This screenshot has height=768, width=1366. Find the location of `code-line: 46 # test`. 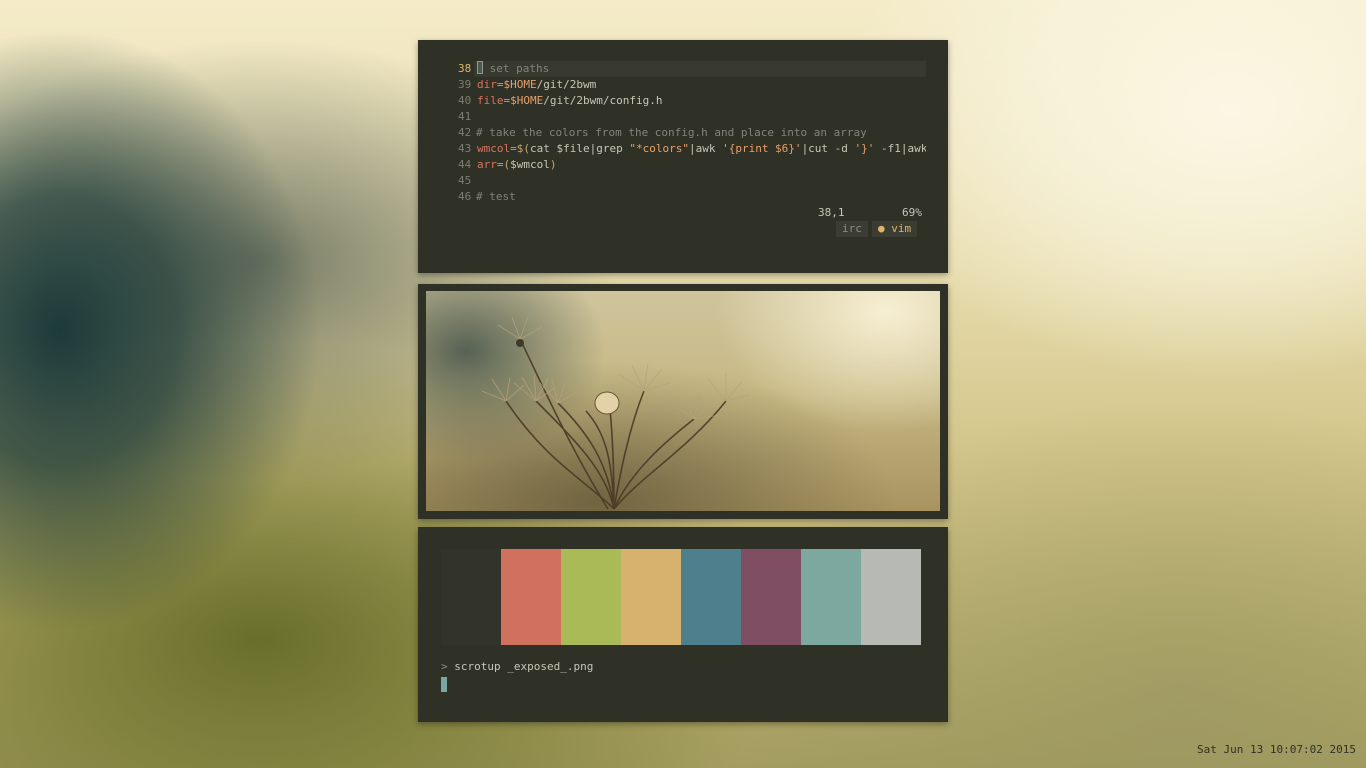

code-line: 46 # test is located at coordinates (683, 197).